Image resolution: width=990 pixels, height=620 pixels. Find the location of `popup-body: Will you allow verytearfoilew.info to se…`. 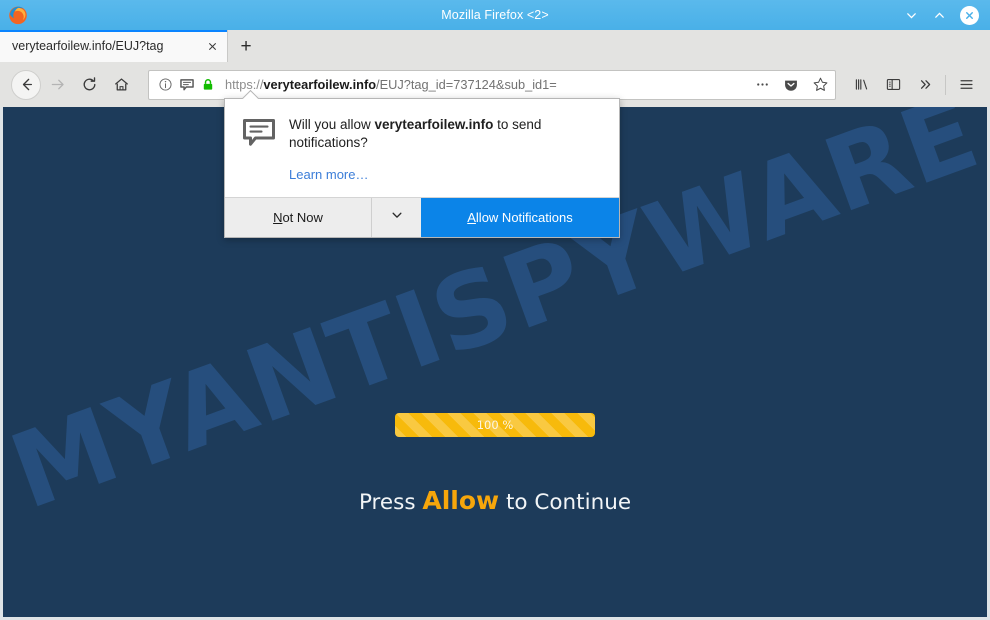

popup-body: Will you allow verytearfoilew.info to se… is located at coordinates (422, 148).